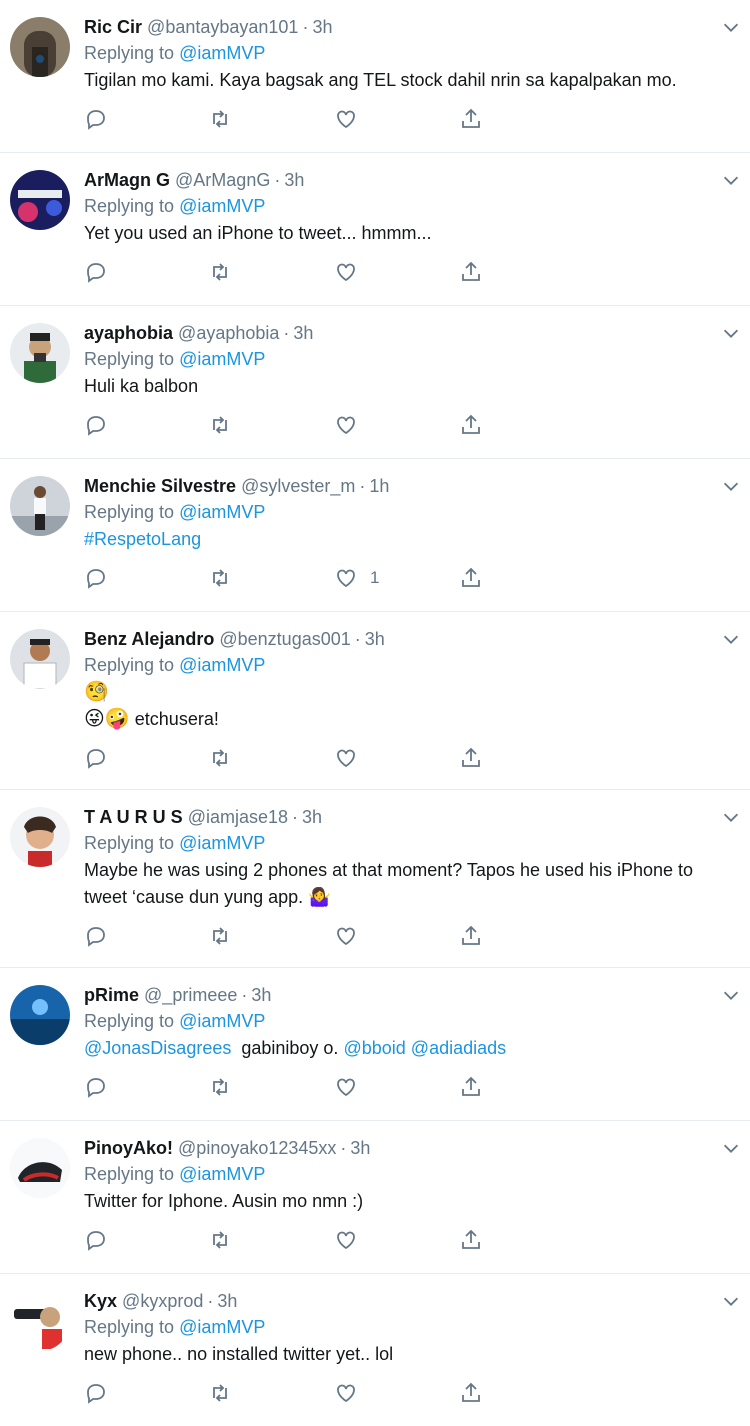 The height and width of the screenshot is (1426, 750). Describe the element at coordinates (162, 1301) in the screenshot. I see `user-handle: @kyxprod` at that location.